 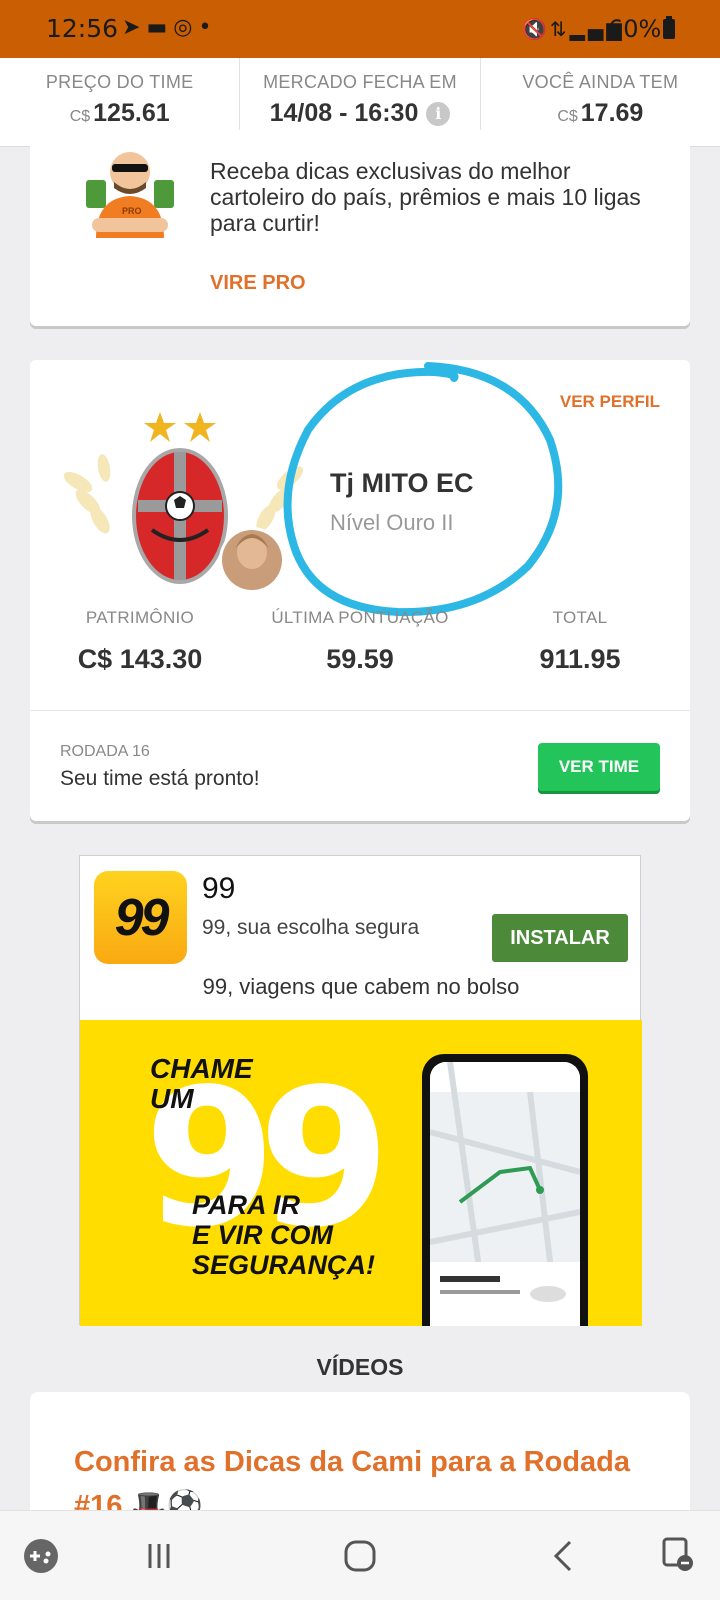 What do you see at coordinates (438, 114) in the screenshot?
I see `info-icon: i` at bounding box center [438, 114].